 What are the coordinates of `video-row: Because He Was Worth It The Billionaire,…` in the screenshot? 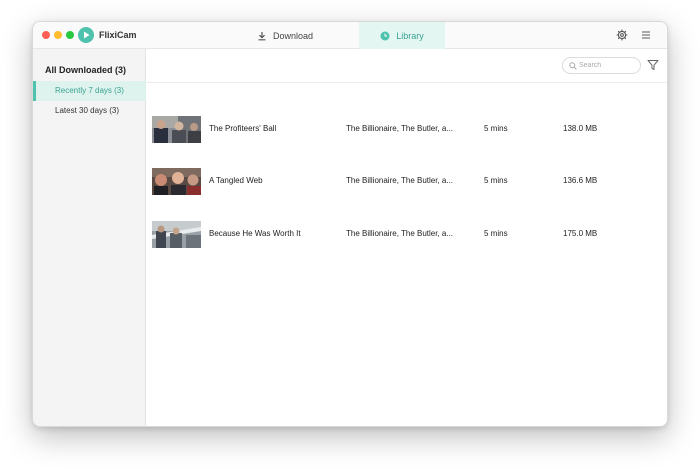 It's located at (406, 247).